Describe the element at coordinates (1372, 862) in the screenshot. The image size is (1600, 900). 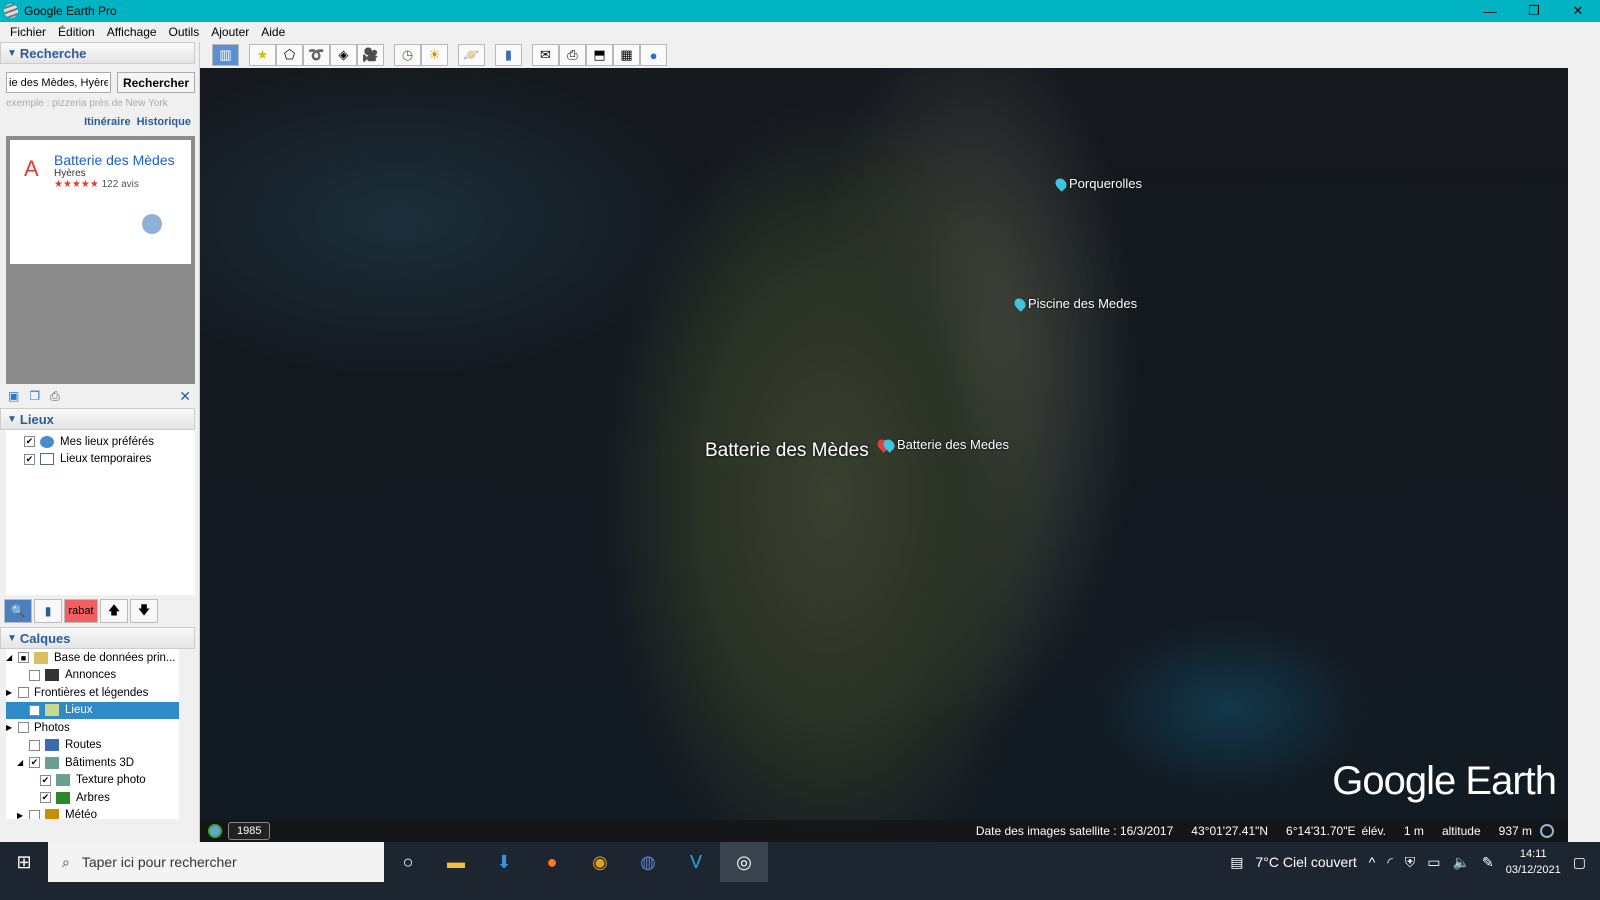
I see `tray-chevron-icon: ^` at that location.